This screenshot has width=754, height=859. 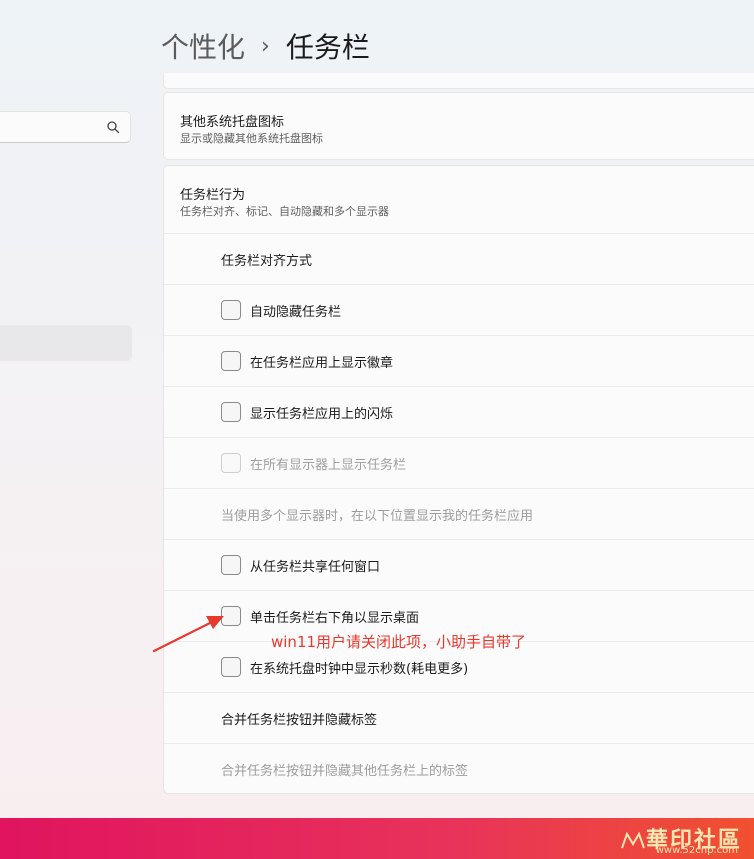 What do you see at coordinates (267, 261) in the screenshot?
I see `setting-label: 任务栏对齐方式` at bounding box center [267, 261].